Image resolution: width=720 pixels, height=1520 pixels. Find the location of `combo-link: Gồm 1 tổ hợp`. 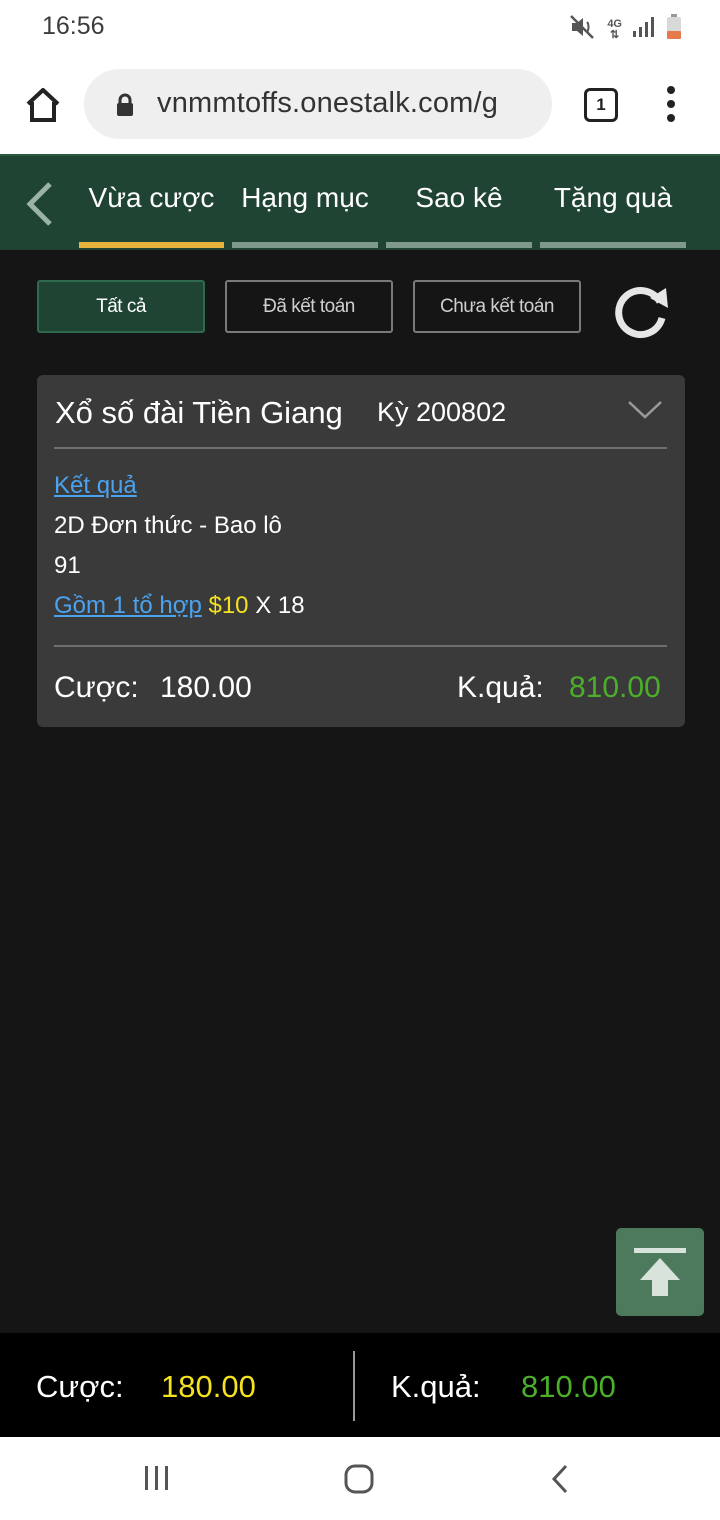

combo-link: Gồm 1 tổ hợp is located at coordinates (128, 605).